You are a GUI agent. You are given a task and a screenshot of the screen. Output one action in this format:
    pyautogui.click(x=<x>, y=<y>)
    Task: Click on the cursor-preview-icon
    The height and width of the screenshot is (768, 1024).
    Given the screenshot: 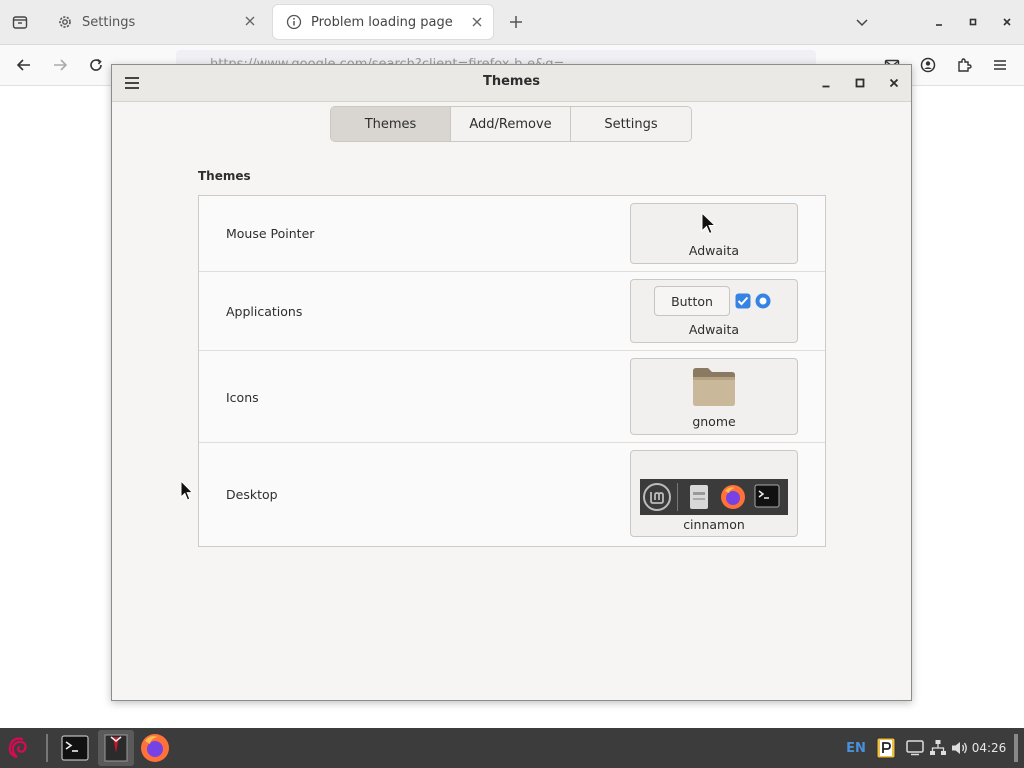 What is the action you would take?
    pyautogui.click(x=709, y=223)
    